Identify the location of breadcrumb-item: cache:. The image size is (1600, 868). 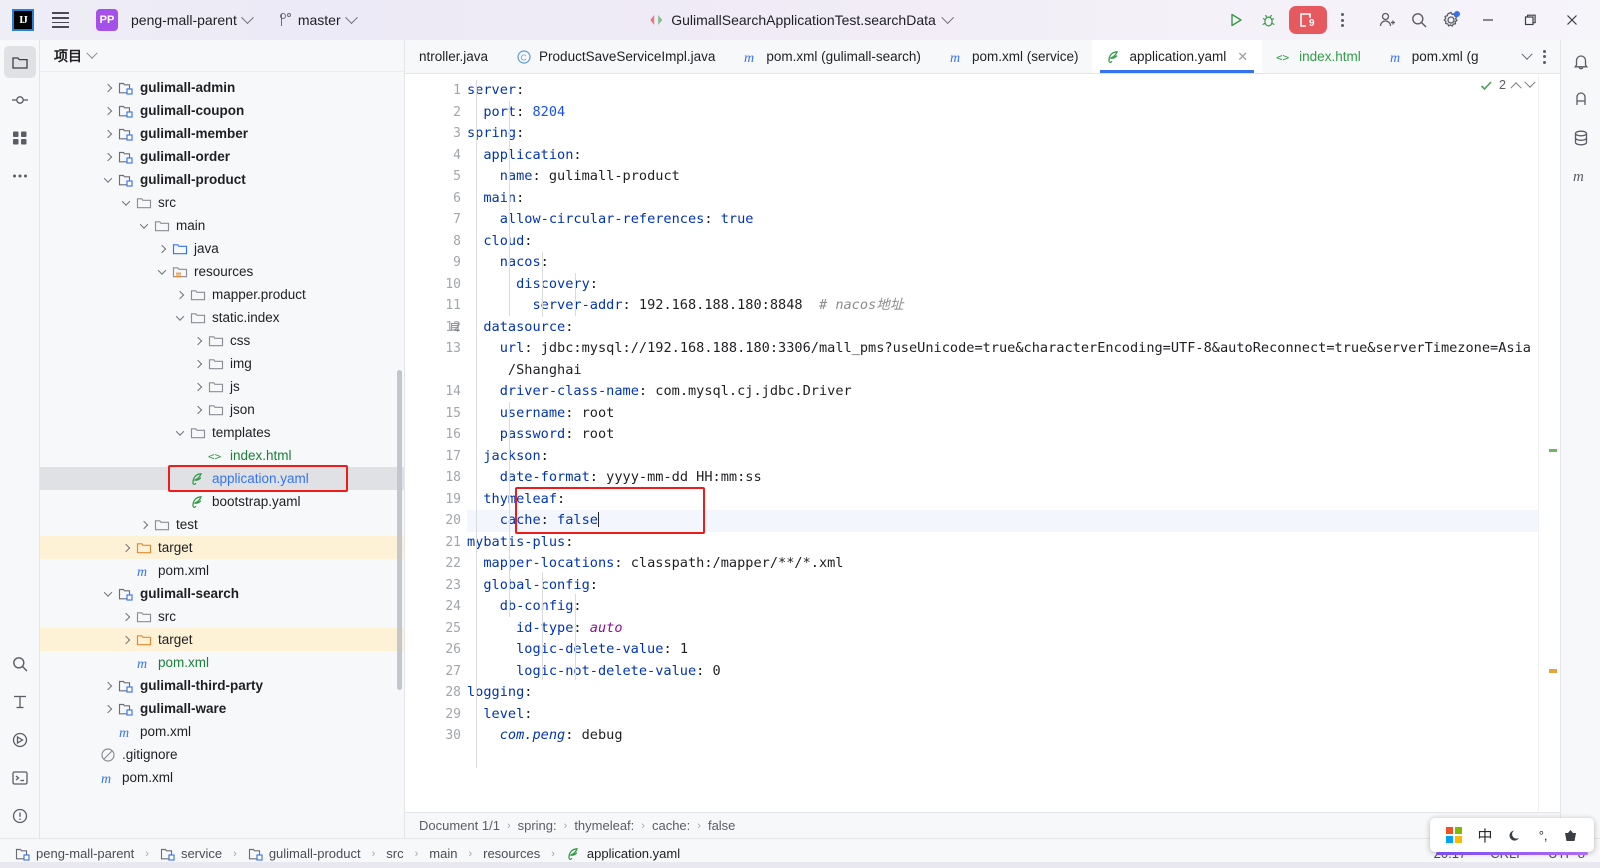
(671, 825).